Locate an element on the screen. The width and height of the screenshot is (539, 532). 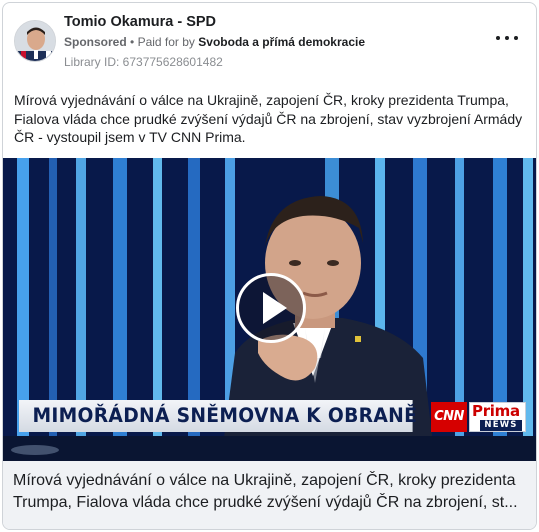
play-icon is located at coordinates (275, 308).